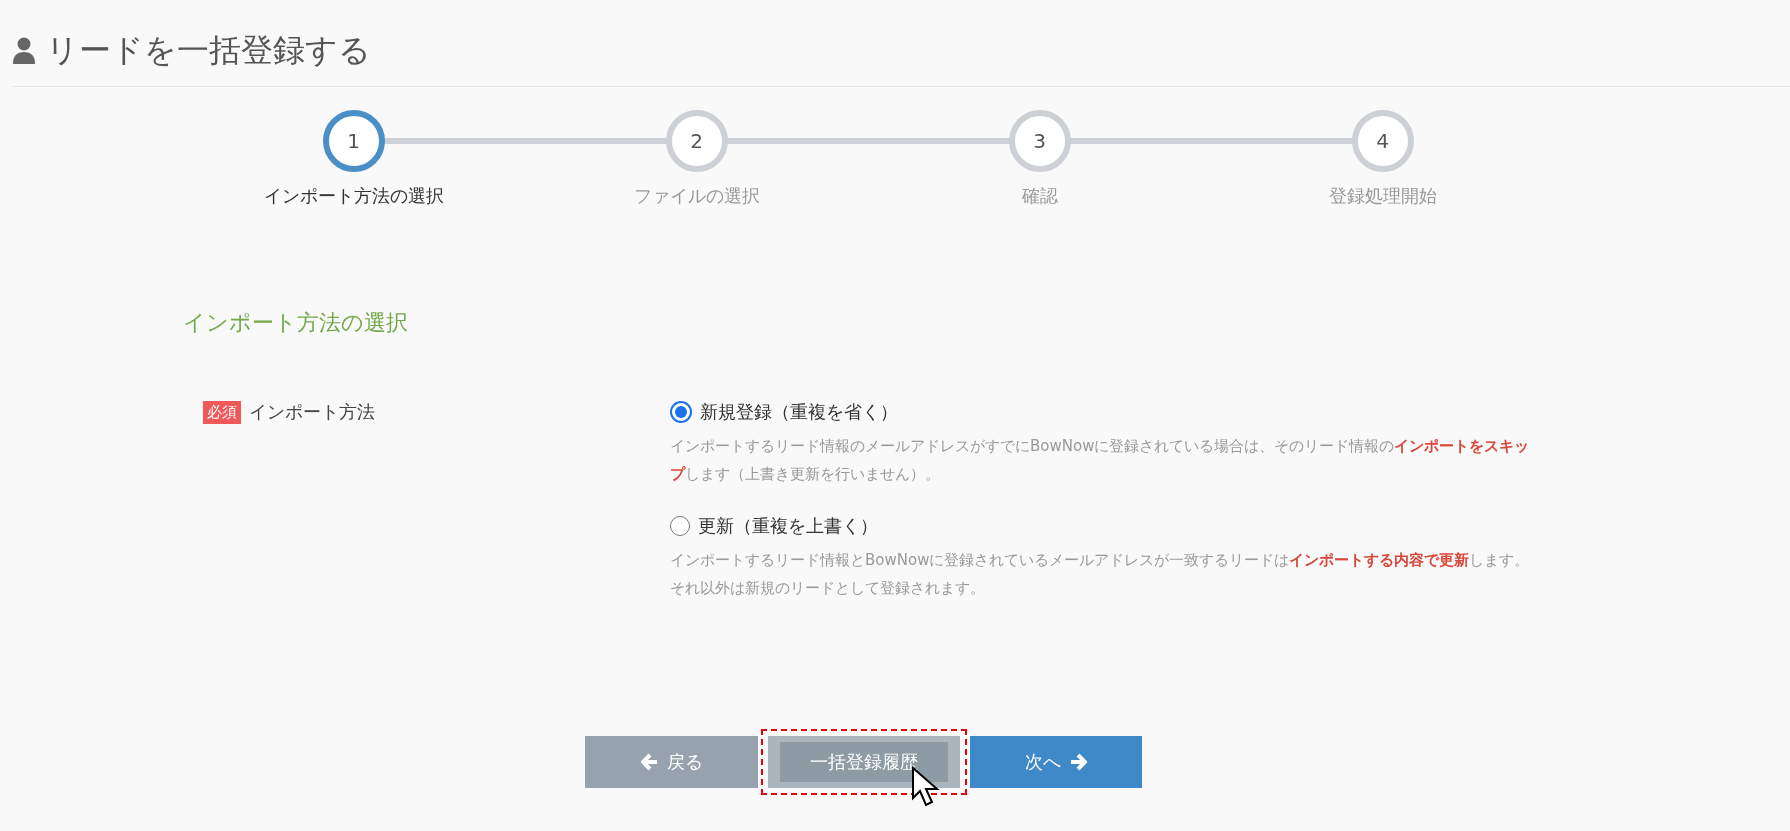  I want to click on next-button: 次へ, so click(1056, 762).